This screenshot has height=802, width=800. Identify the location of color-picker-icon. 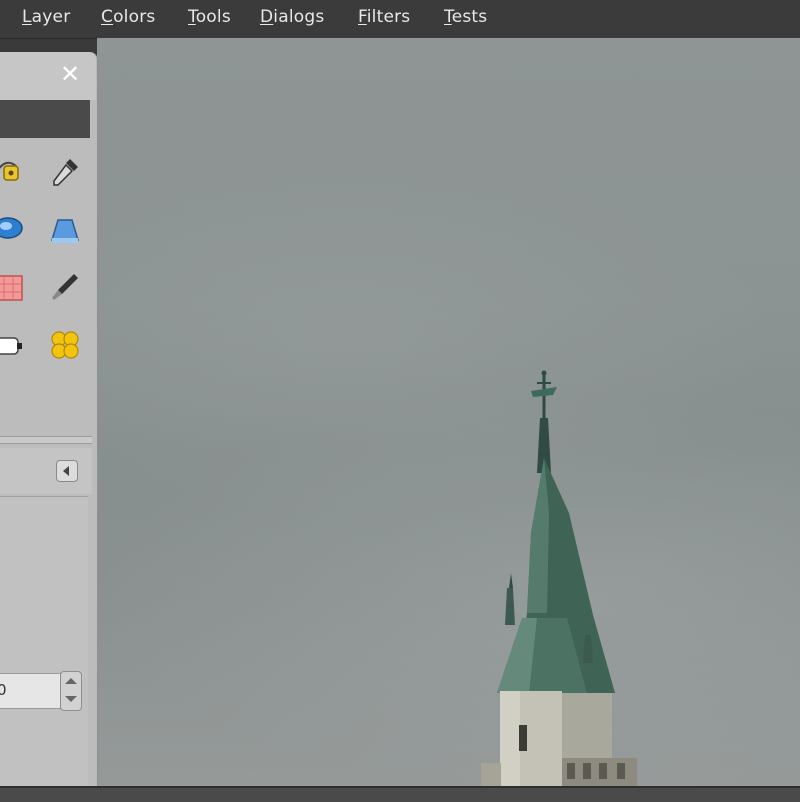
(65, 172).